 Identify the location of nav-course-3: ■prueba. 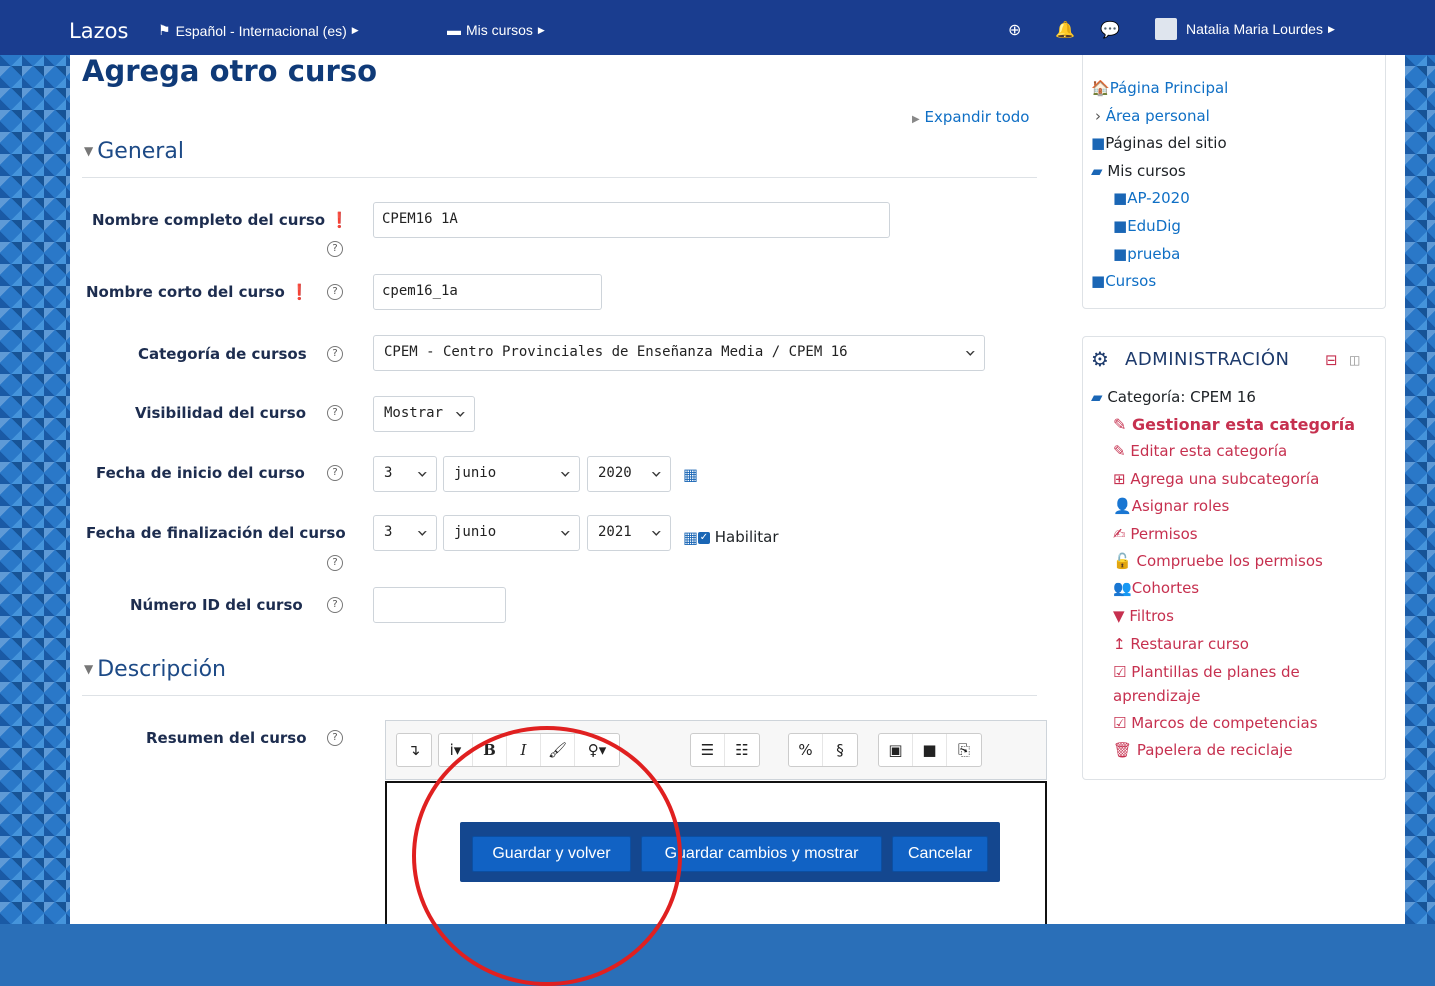
(1146, 254).